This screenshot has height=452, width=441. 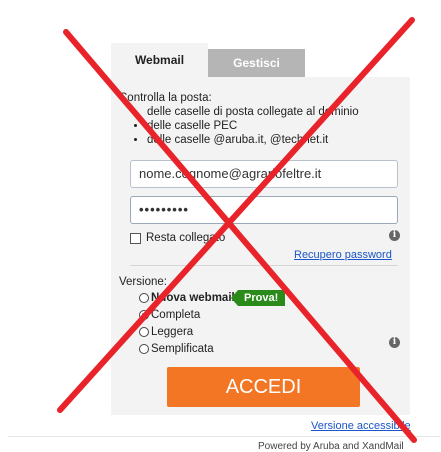 I want to click on option-label: Semplificata, so click(x=182, y=349).